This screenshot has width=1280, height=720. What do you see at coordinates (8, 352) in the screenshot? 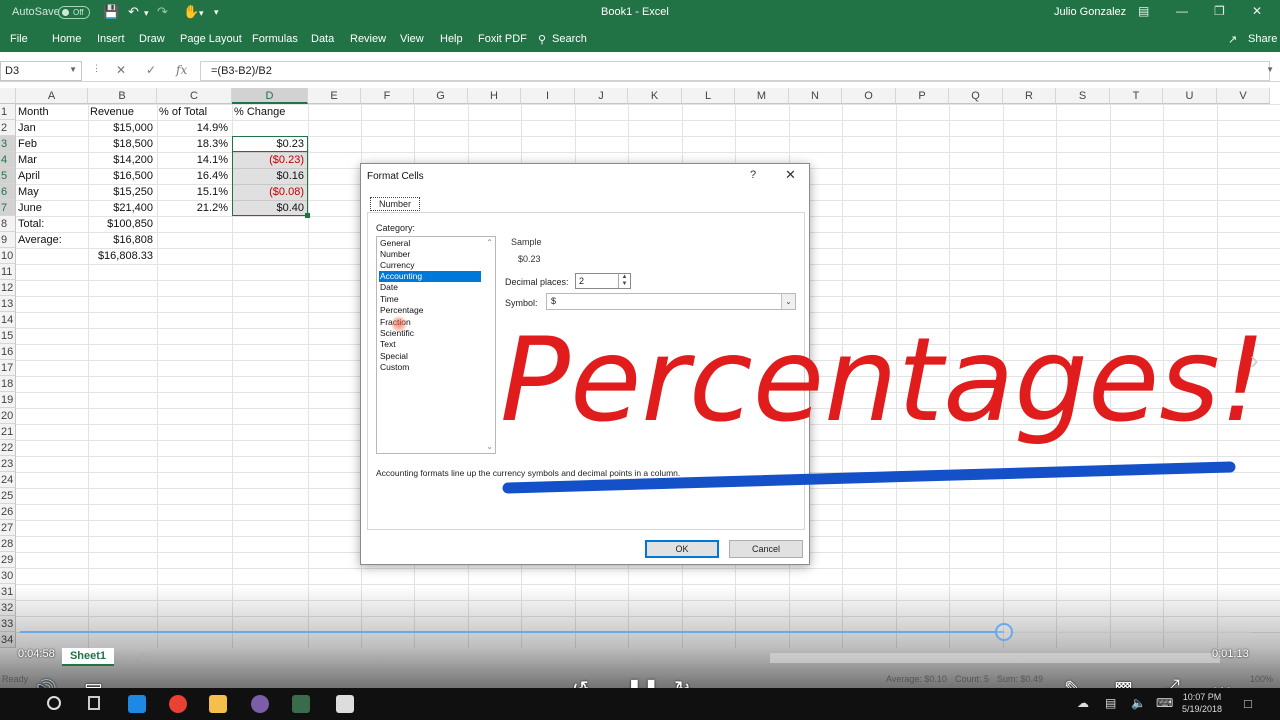
I see `row-header: 16` at bounding box center [8, 352].